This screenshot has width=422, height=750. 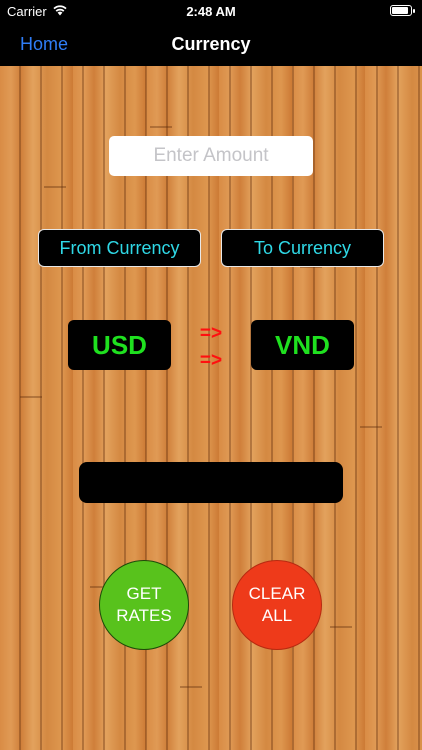 I want to click on page-title: Currency, so click(x=211, y=44).